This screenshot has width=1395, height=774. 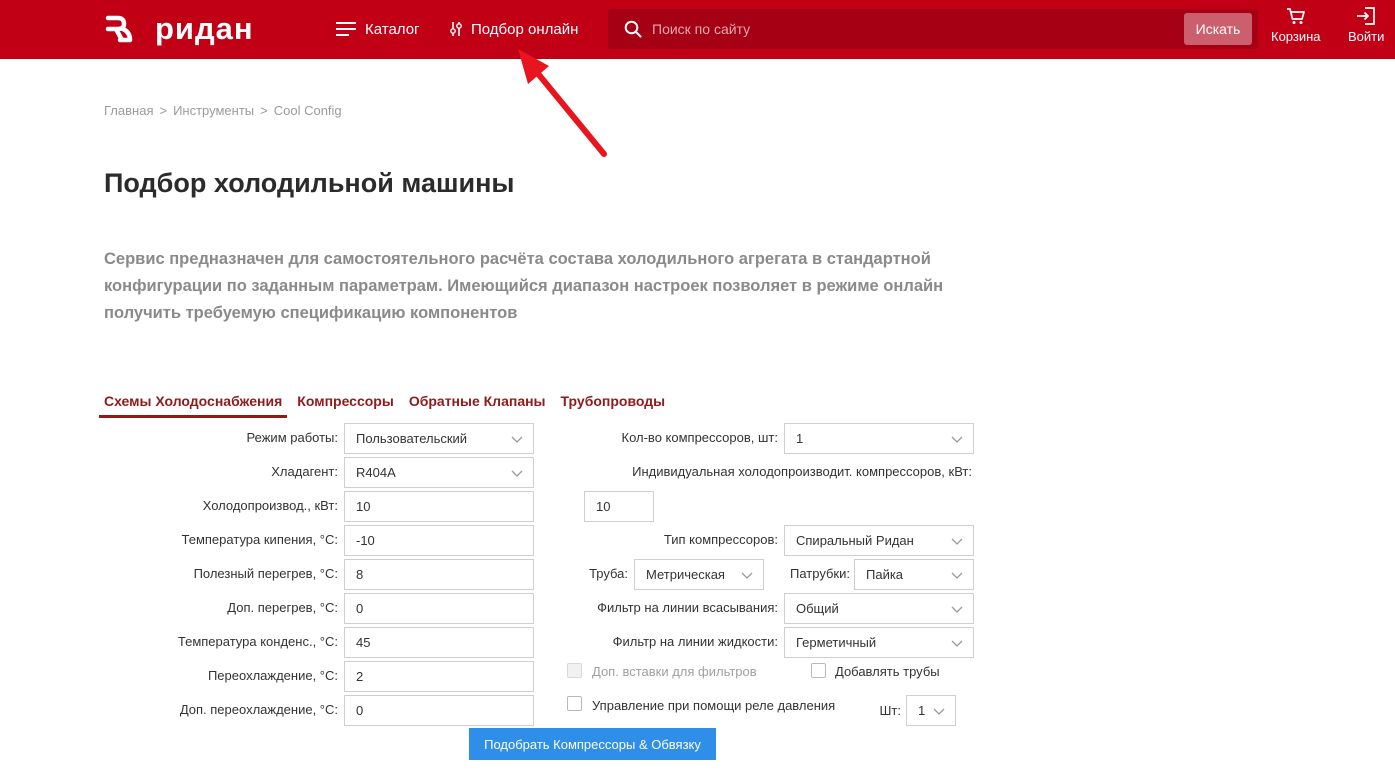 I want to click on subcooling-value: 2, so click(x=360, y=676).